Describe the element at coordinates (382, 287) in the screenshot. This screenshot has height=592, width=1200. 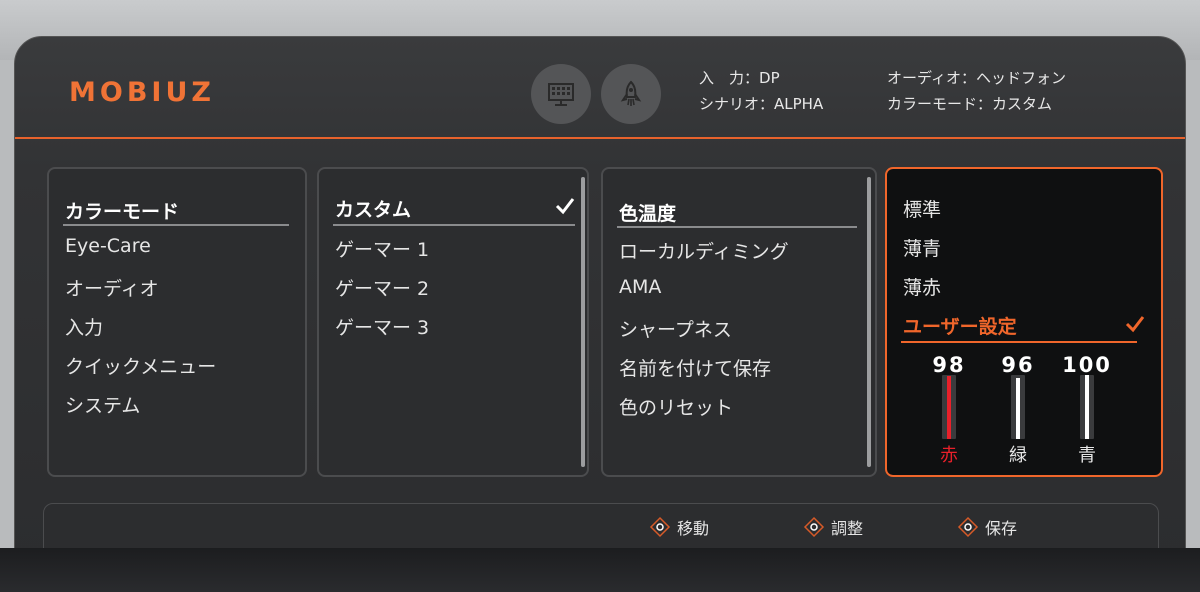
I see `color-mode-item-gamer-2: ゲーマー 2` at that location.